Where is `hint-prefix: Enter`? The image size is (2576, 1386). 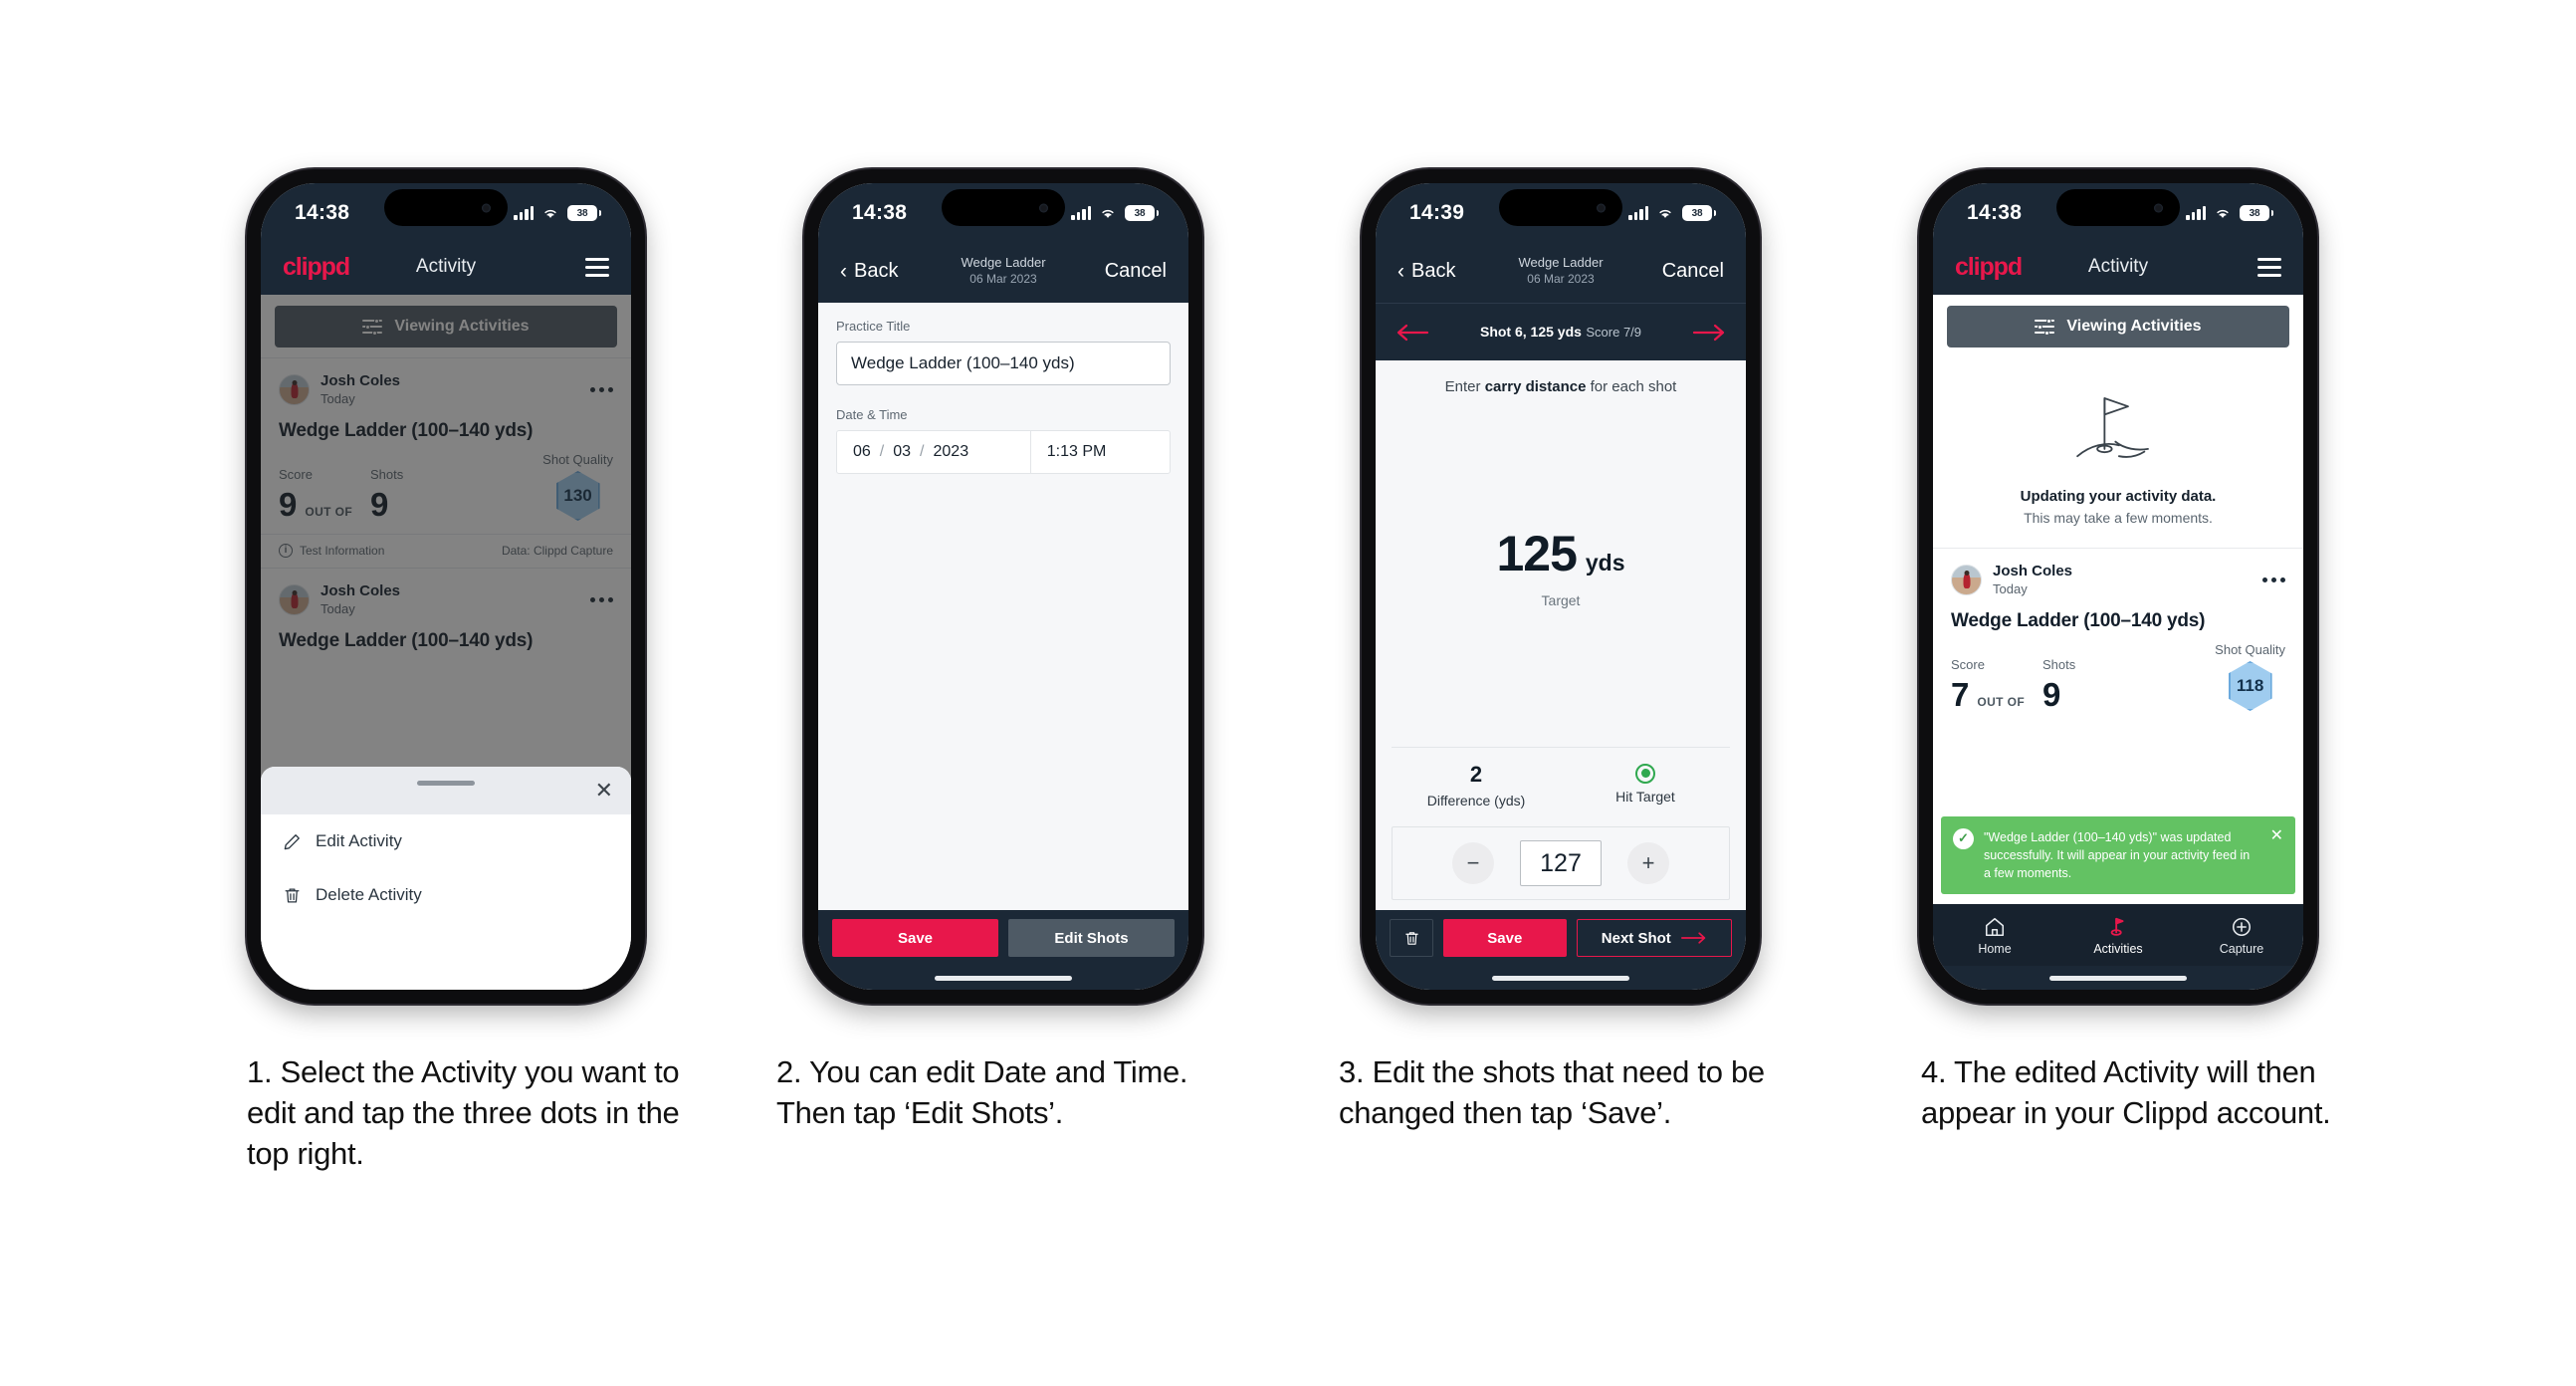
hint-prefix: Enter is located at coordinates (1464, 386).